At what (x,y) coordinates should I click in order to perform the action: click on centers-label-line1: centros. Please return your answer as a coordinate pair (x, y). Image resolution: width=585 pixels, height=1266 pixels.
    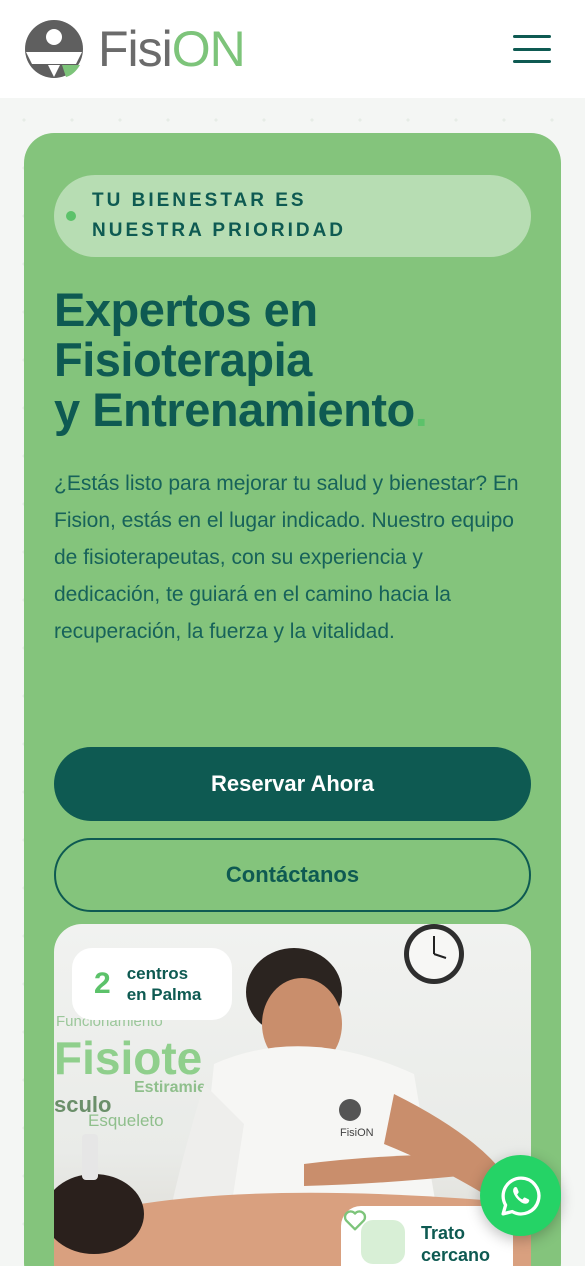
    Looking at the image, I should click on (157, 973).